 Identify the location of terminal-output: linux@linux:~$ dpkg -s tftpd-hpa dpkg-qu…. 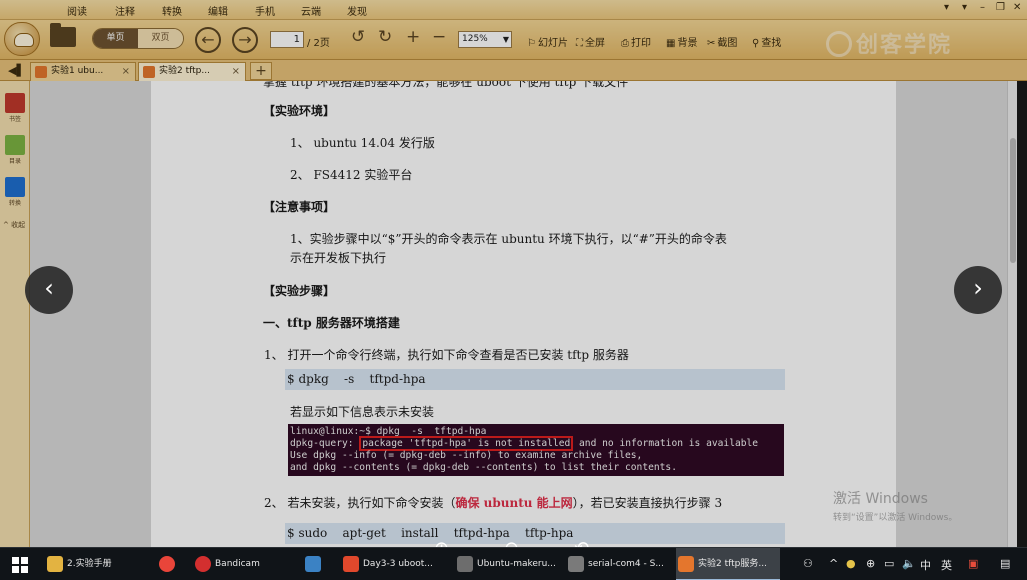
(536, 450).